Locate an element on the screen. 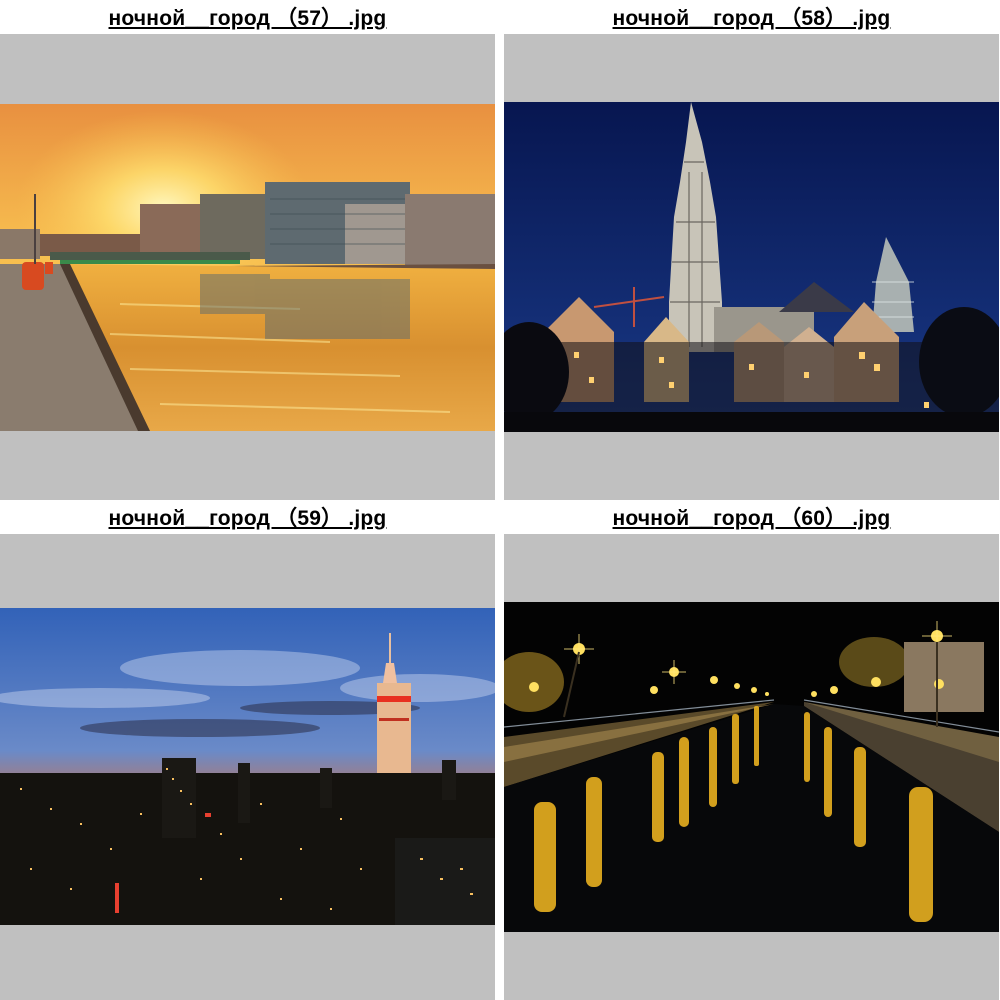  thumbnail-caption: ночной__город （57） .jpg is located at coordinates (247, 17).